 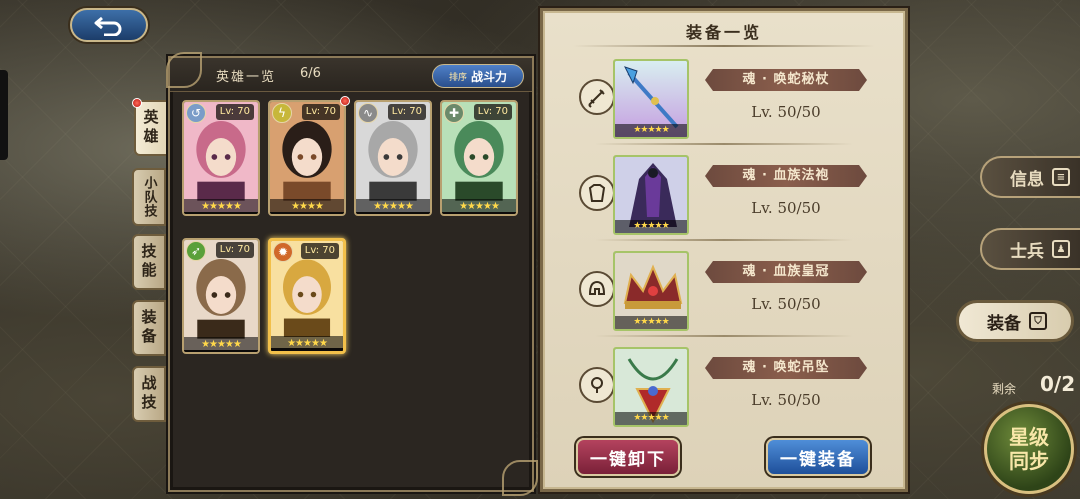 What do you see at coordinates (651, 195) in the screenshot?
I see `item-robe-image: ★★★★★` at bounding box center [651, 195].